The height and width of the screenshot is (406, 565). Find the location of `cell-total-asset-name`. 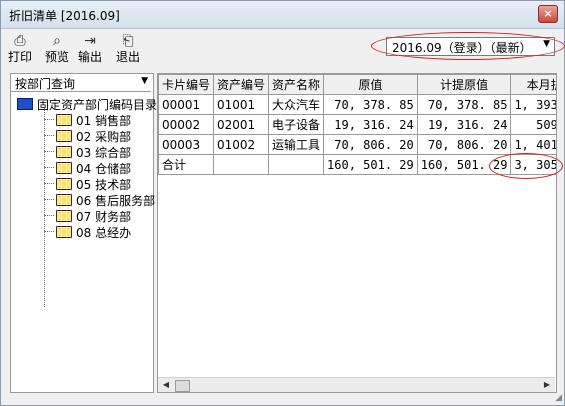

cell-total-asset-name is located at coordinates (296, 164).